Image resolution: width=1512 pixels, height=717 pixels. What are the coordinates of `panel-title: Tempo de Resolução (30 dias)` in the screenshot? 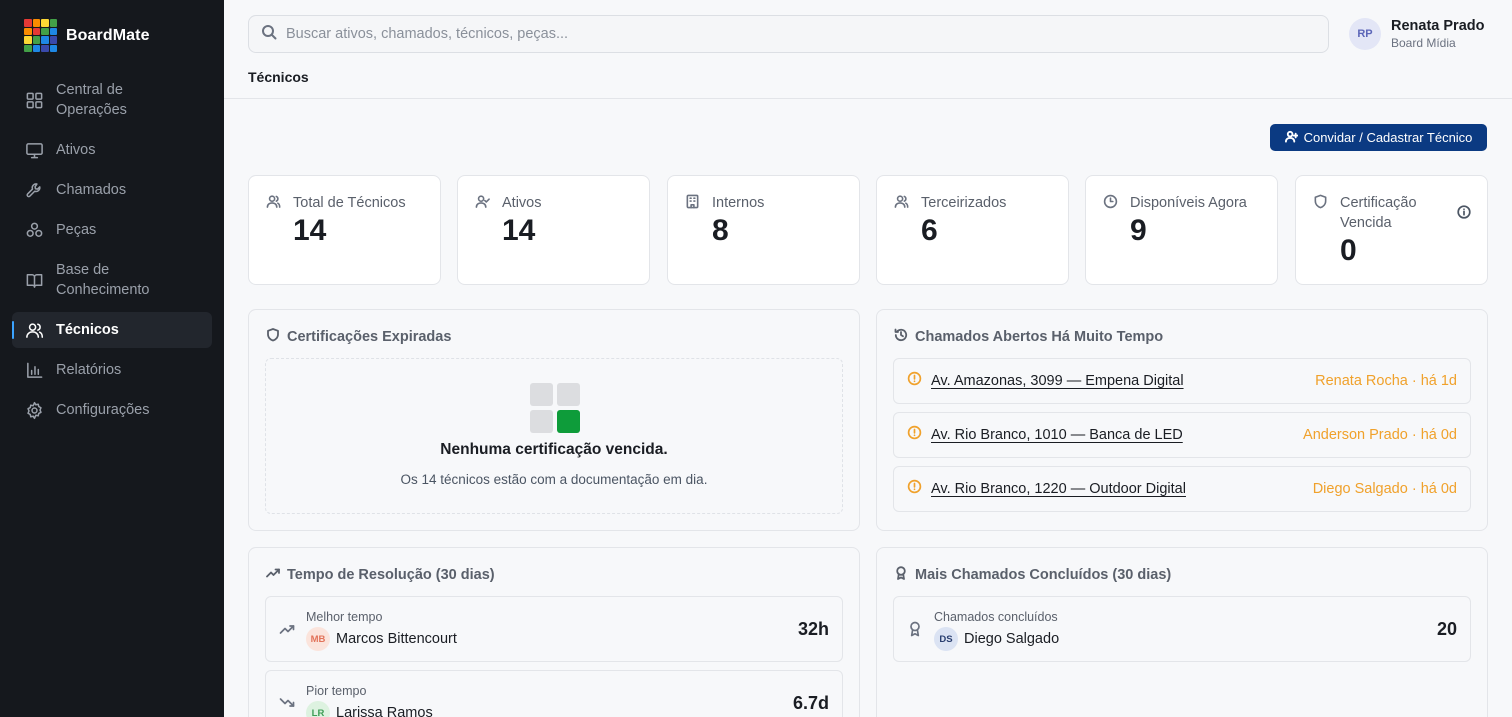 It's located at (380, 575).